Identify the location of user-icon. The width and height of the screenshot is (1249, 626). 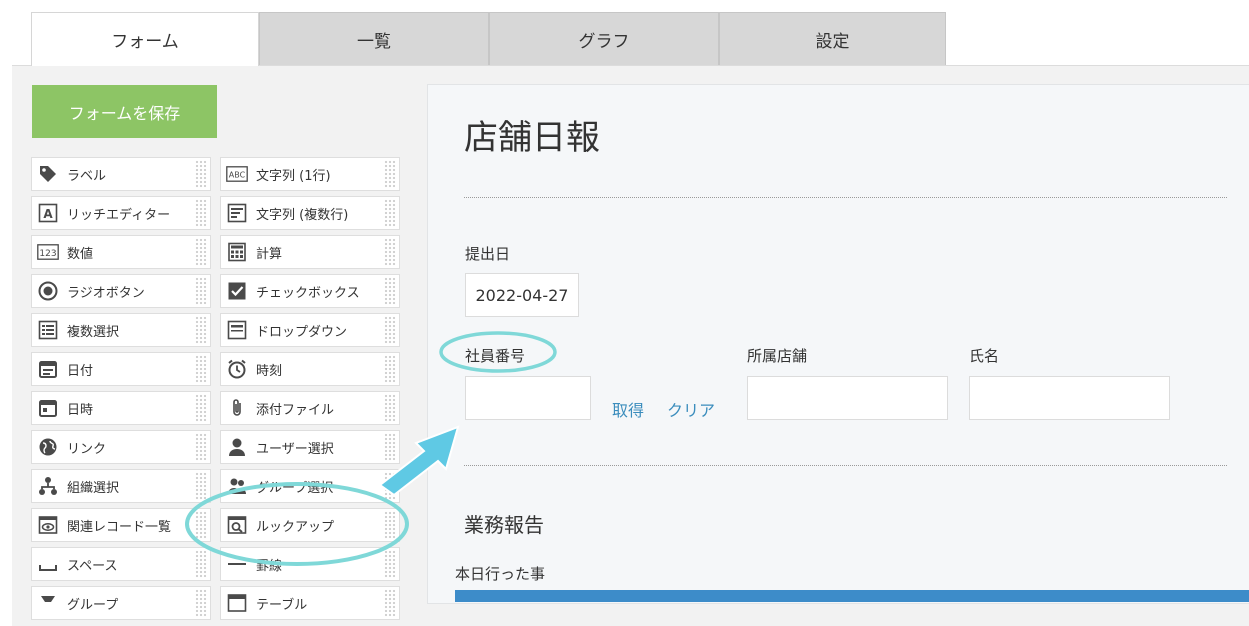
(237, 447).